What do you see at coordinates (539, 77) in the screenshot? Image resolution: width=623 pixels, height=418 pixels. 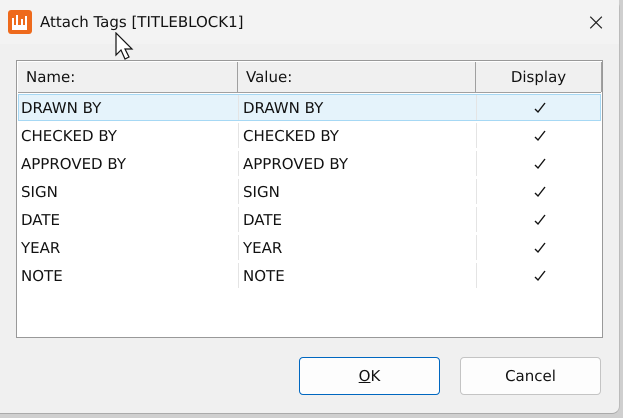 I see `column-header: Display` at bounding box center [539, 77].